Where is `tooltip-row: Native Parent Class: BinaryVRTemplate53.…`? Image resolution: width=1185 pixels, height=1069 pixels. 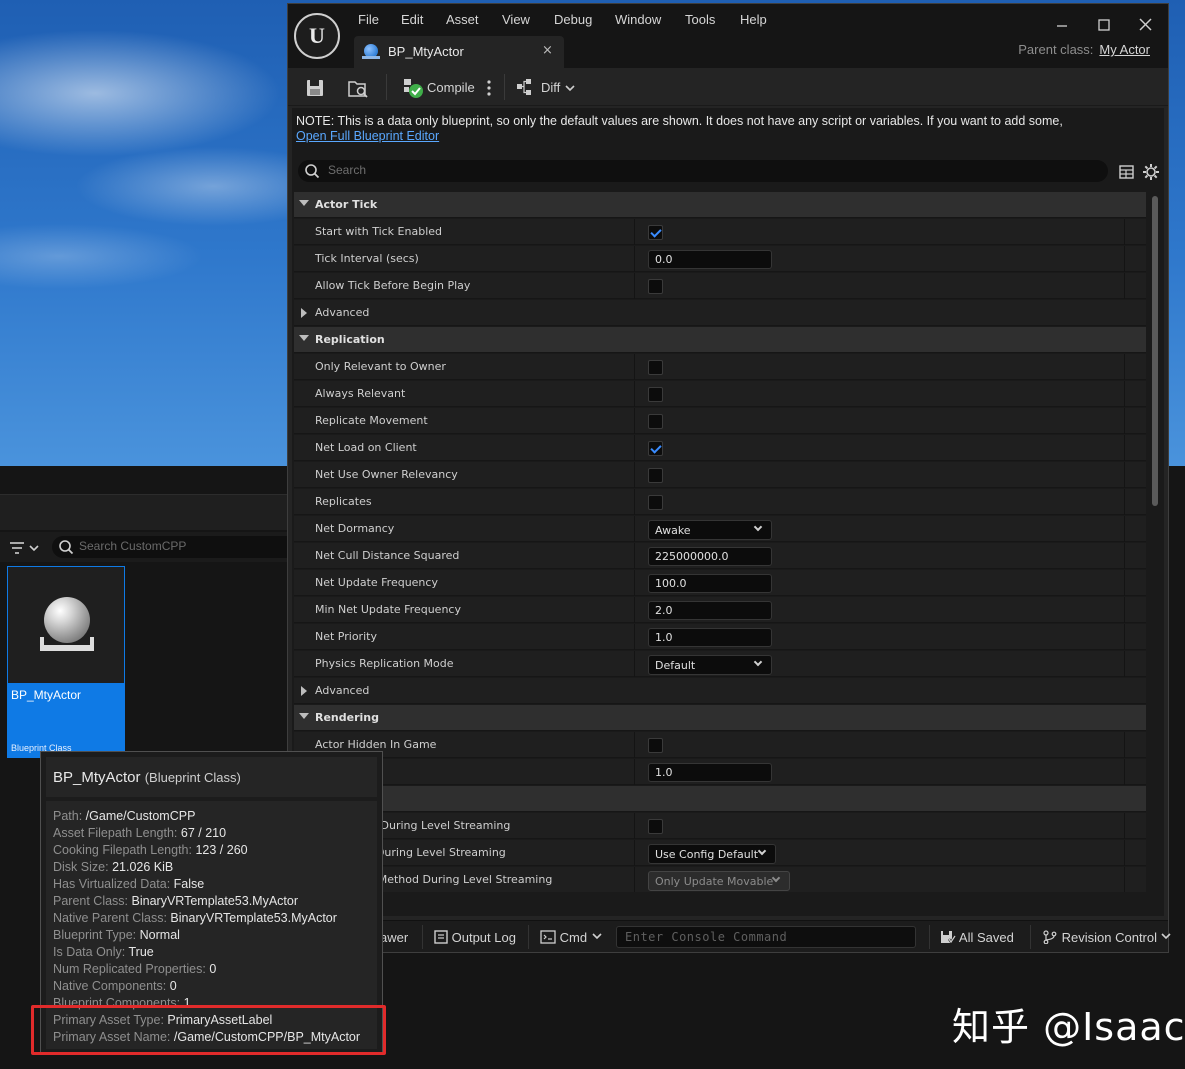 tooltip-row: Native Parent Class: BinaryVRTemplate53.… is located at coordinates (195, 918).